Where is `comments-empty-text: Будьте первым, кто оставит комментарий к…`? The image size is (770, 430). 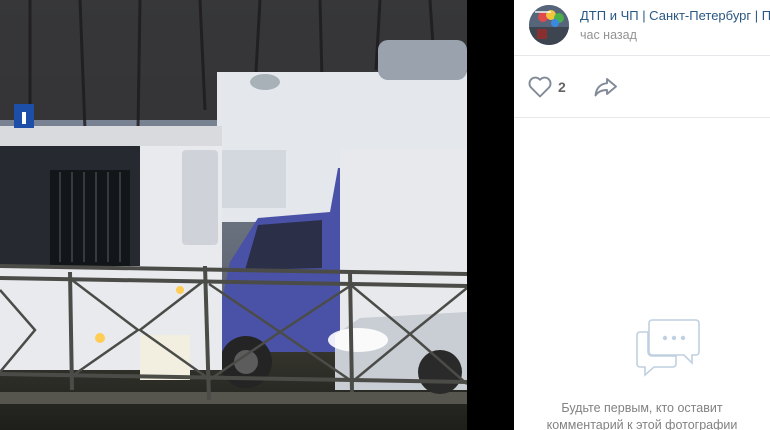
comments-empty-text: Будьте первым, кто оставит комментарий к… is located at coordinates (642, 415).